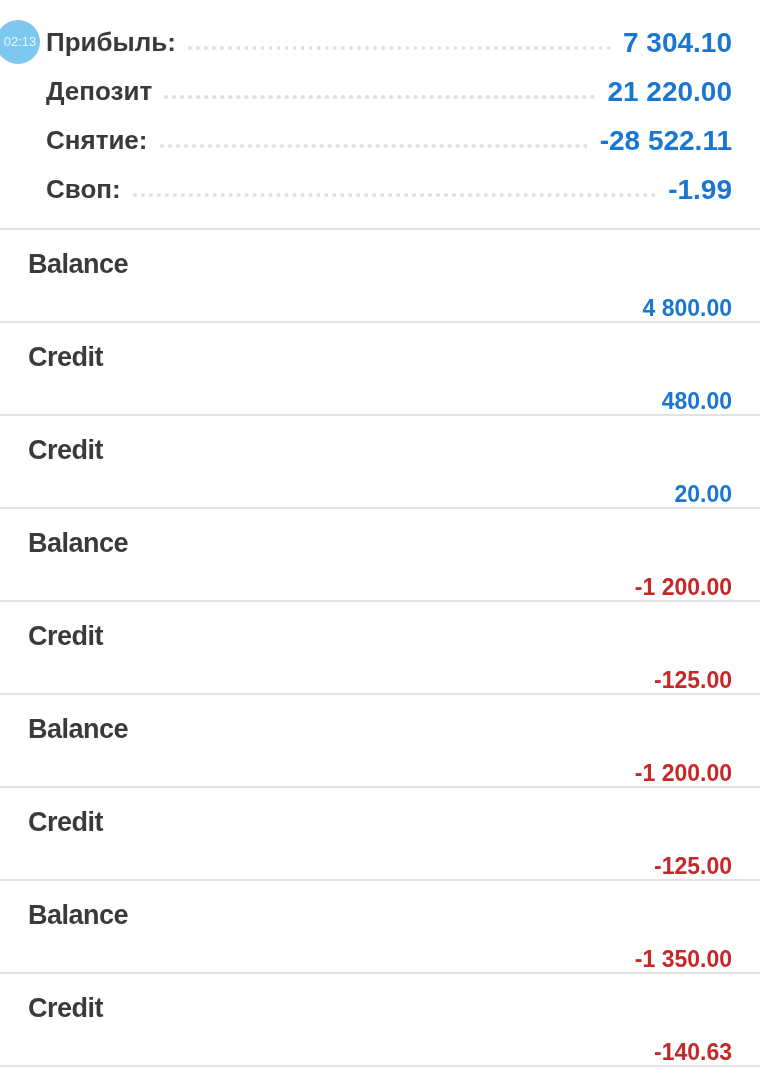 This screenshot has width=760, height=1080. Describe the element at coordinates (700, 189) in the screenshot. I see `summary-value: -1.99` at that location.